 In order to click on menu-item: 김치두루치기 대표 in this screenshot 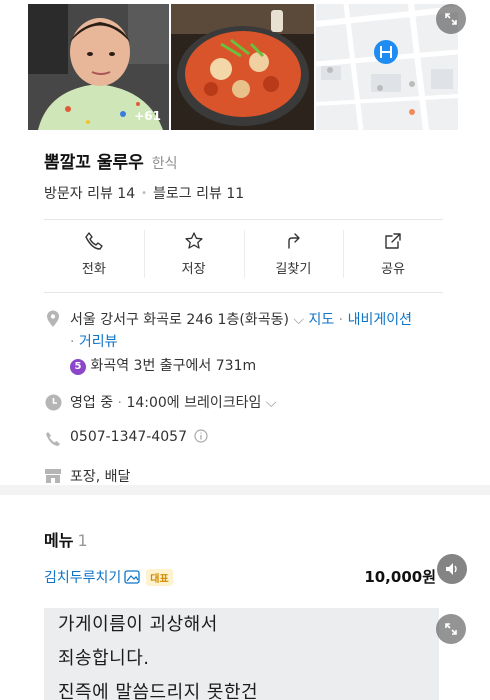, I will do `click(108, 577)`.